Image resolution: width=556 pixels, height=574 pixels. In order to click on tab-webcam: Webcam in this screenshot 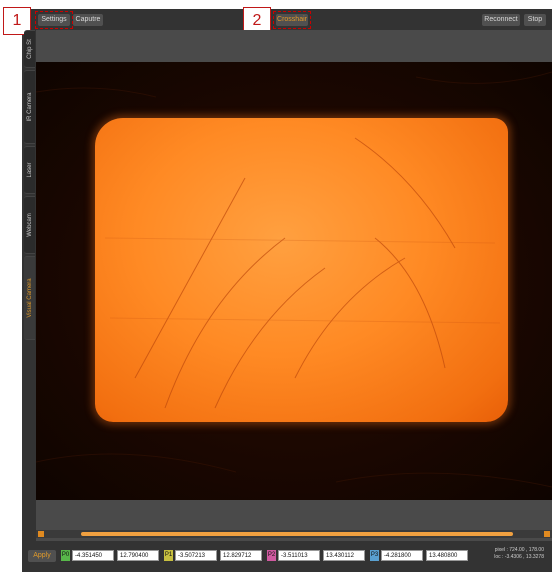, I will do `click(29, 225)`.